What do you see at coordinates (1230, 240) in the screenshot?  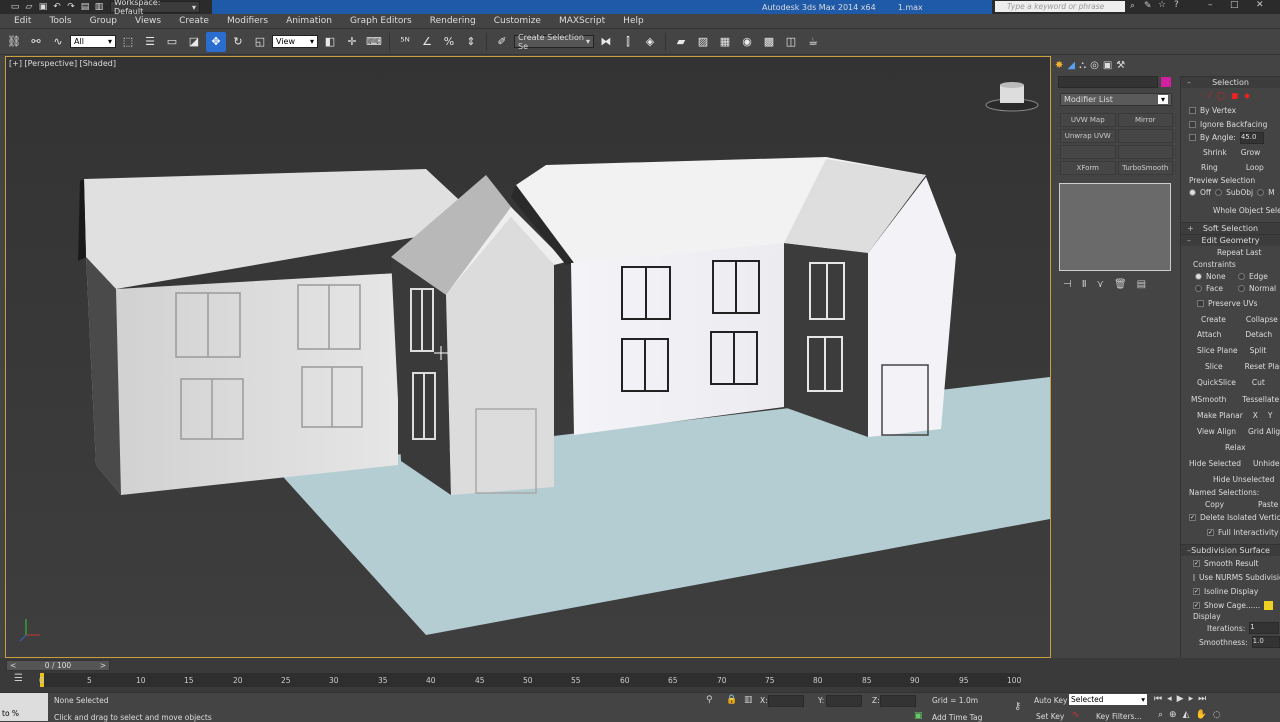 I see `rollout-edit-geometry: – Edit Geometry` at bounding box center [1230, 240].